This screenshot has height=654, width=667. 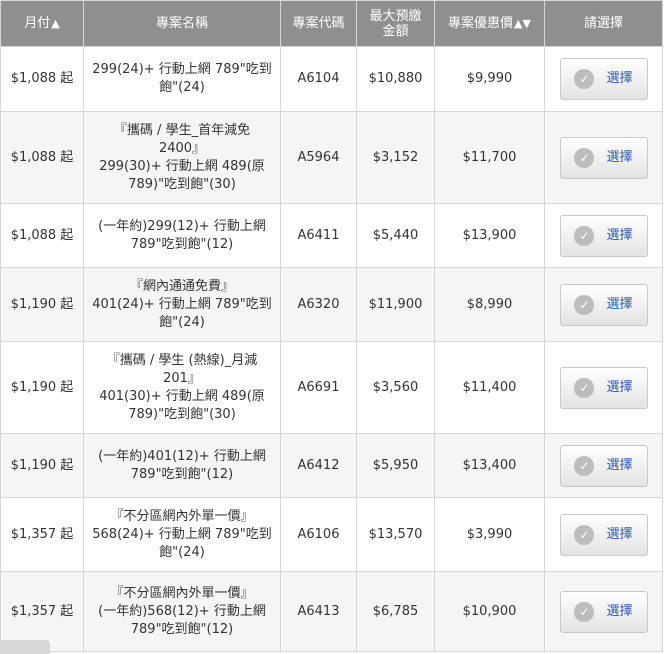 What do you see at coordinates (182, 304) in the screenshot?
I see `plan-name-cell: 『網內通通免費』 401(24)+ 行動上網 789"吃到 飽"(24)` at bounding box center [182, 304].